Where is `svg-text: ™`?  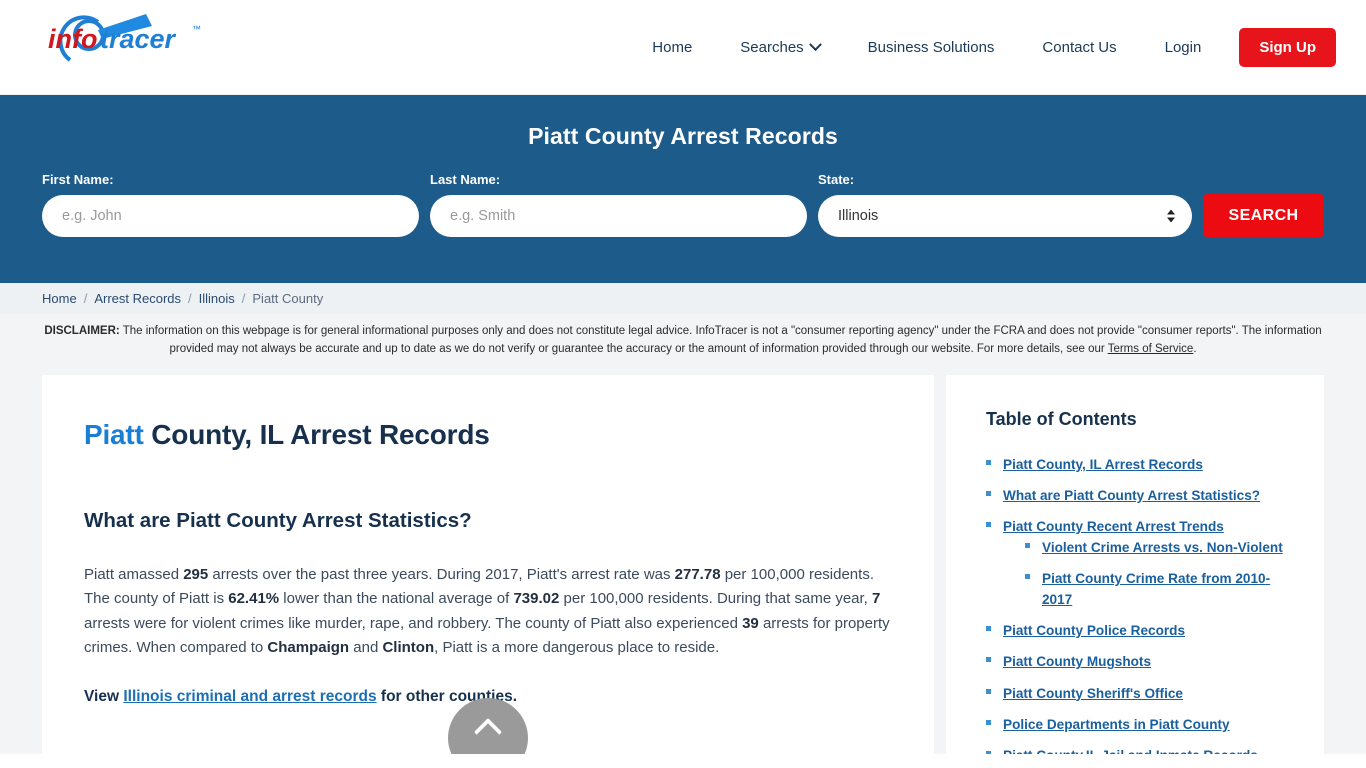
svg-text: ™ is located at coordinates (196, 29).